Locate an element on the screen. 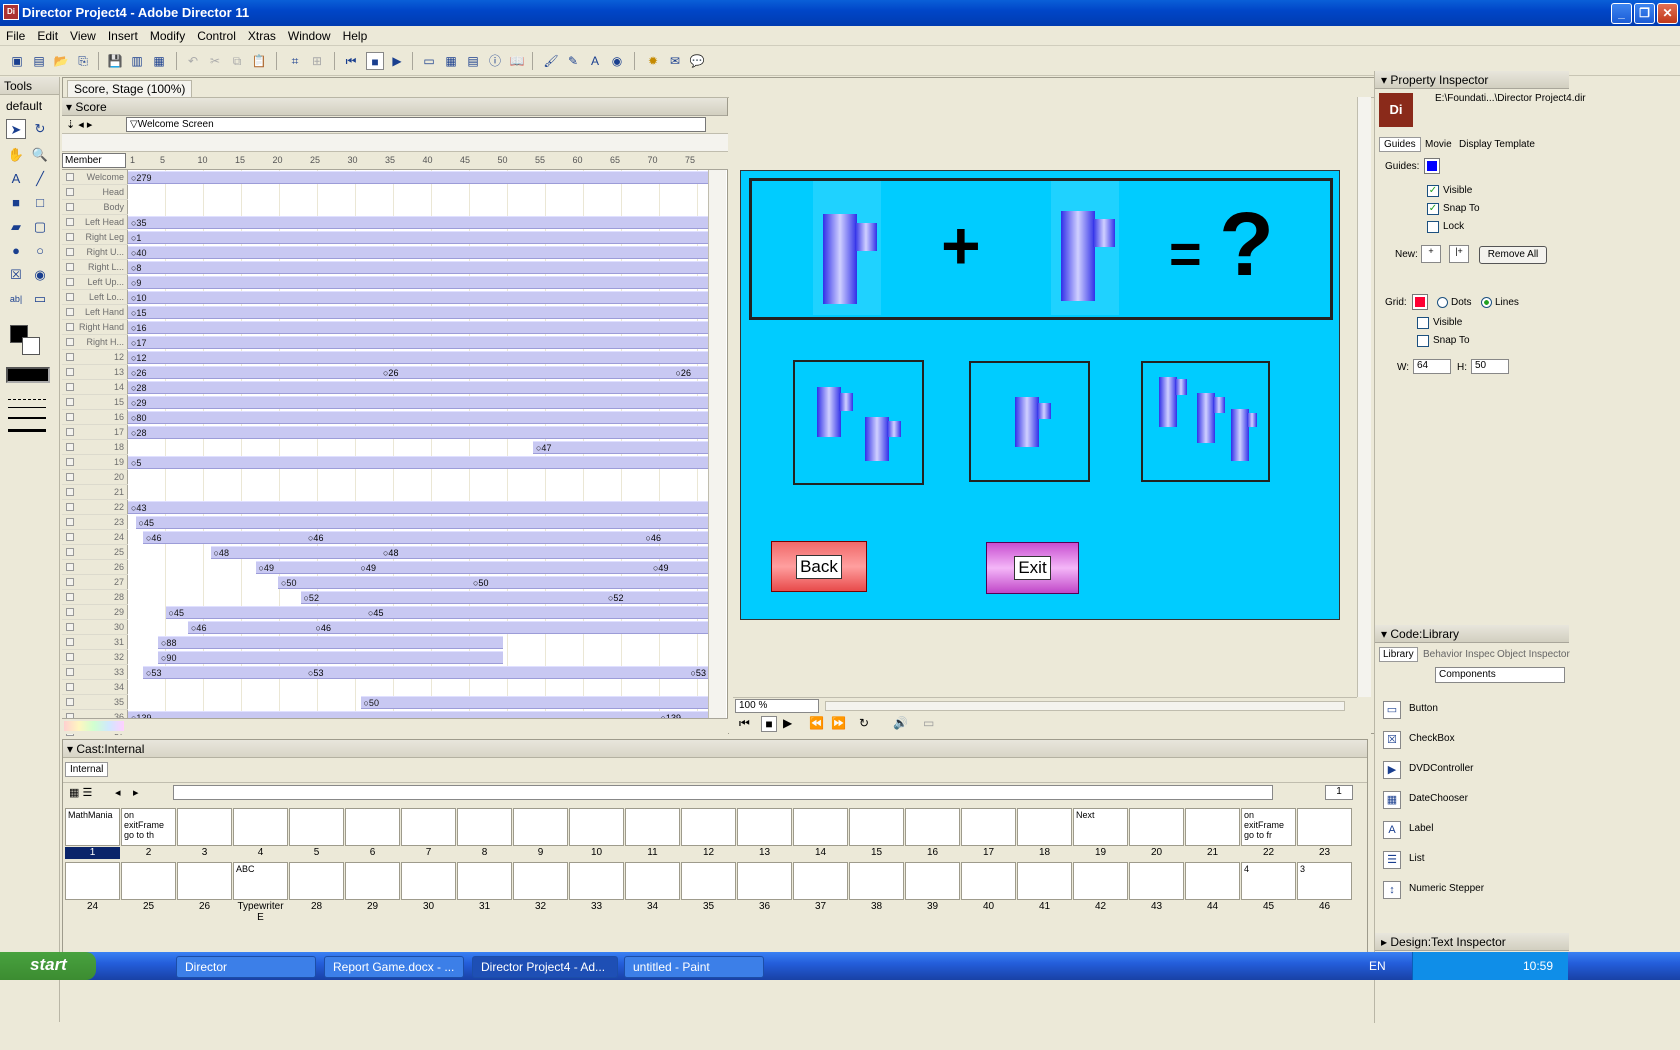 The width and height of the screenshot is (1680, 1050). sprite-span: ○45 is located at coordinates (421, 522).